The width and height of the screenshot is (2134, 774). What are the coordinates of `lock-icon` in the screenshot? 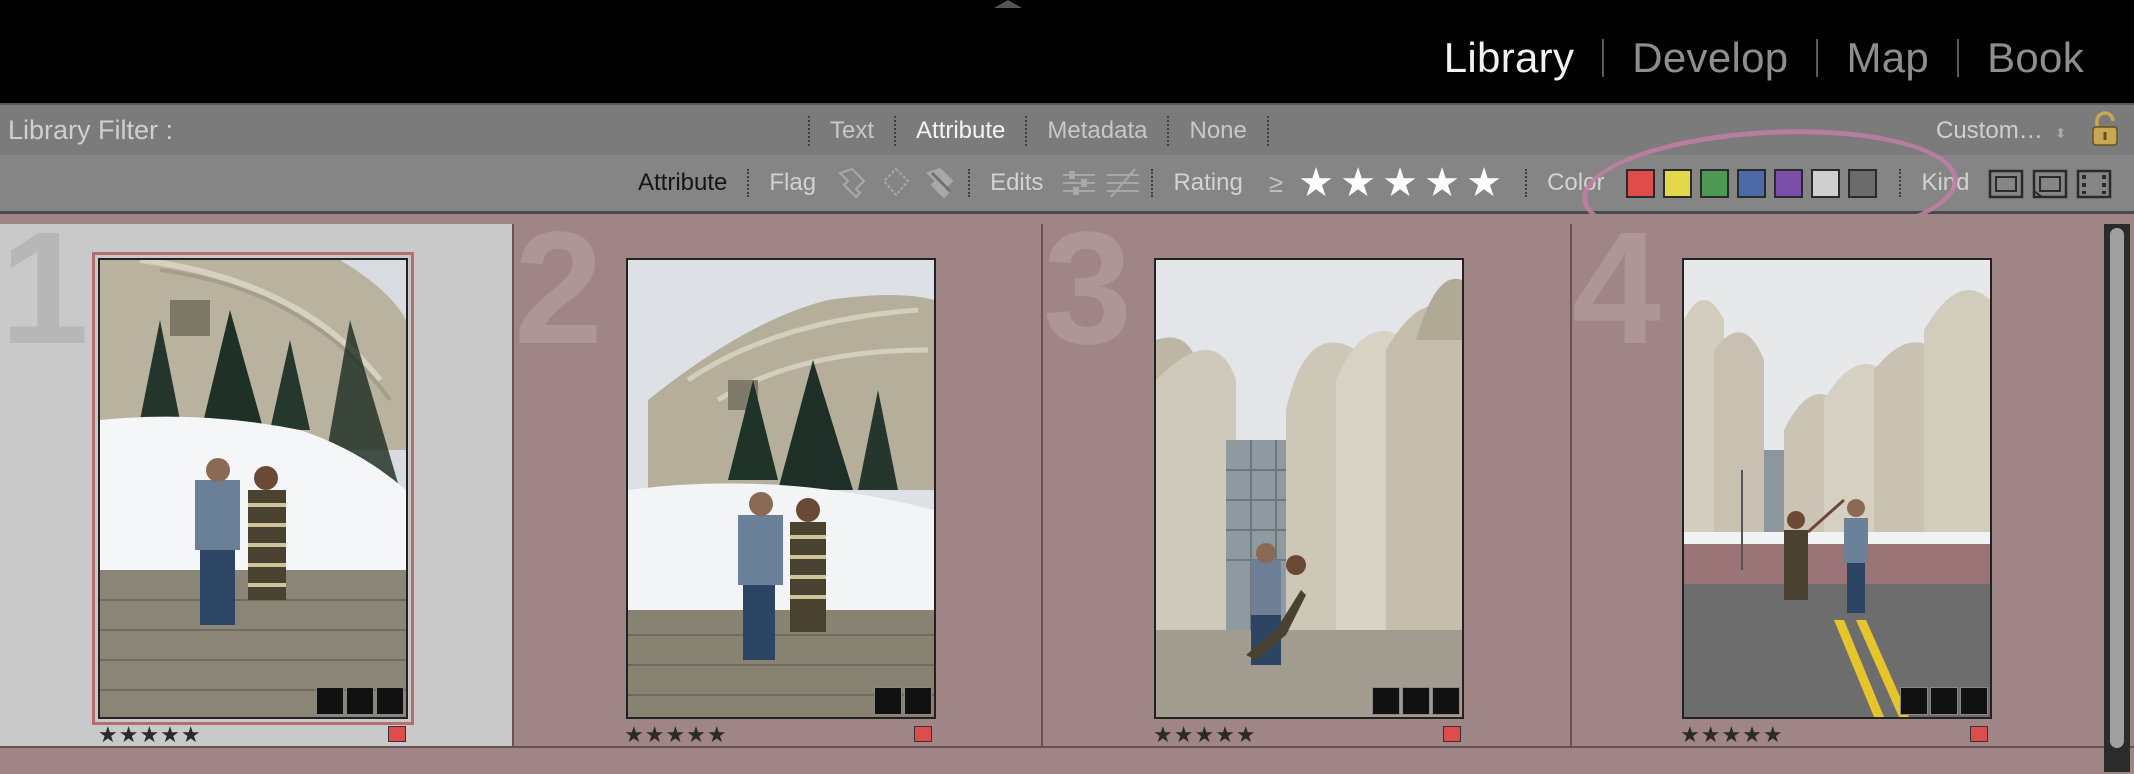 It's located at (2105, 129).